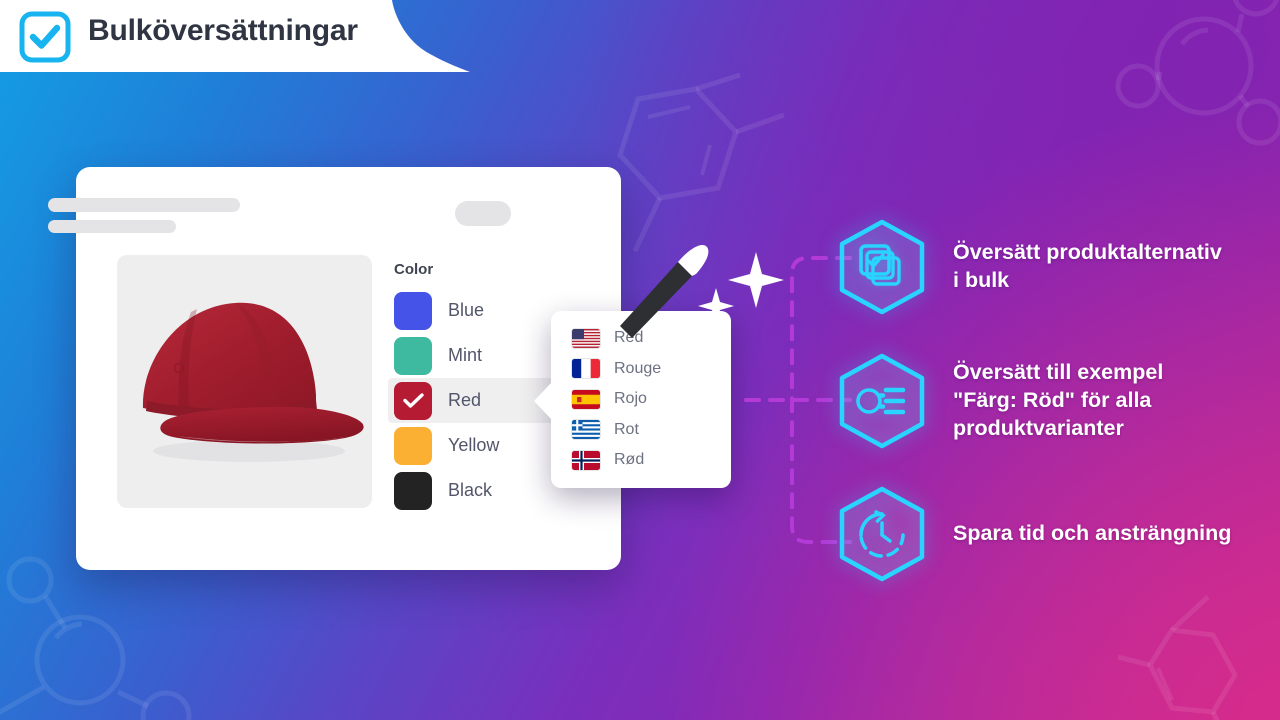  Describe the element at coordinates (465, 400) in the screenshot. I see `color-option-label: Red` at that location.